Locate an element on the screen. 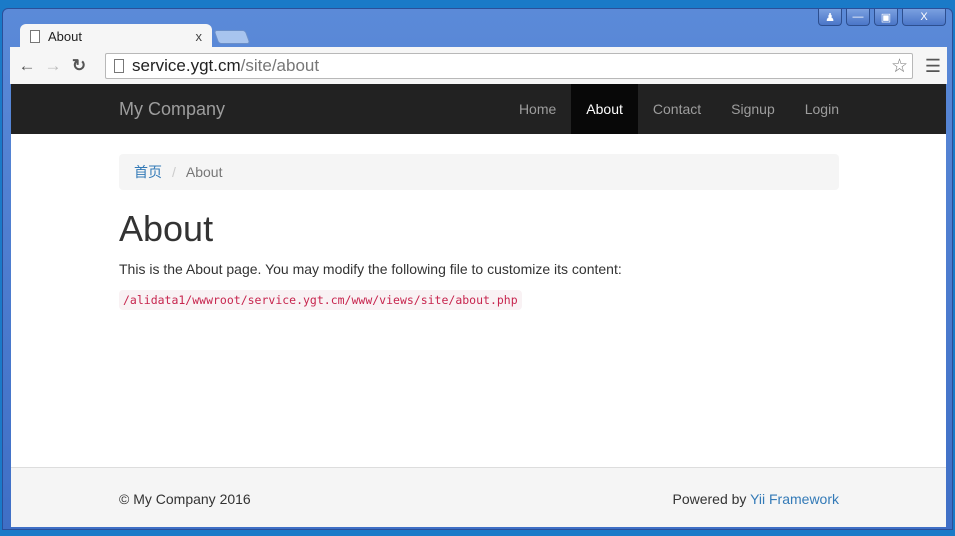 This screenshot has height=536, width=955. browser-toolbar: ← → ↻ service.ygt.cm/site/about ☆ ☰ is located at coordinates (478, 65).